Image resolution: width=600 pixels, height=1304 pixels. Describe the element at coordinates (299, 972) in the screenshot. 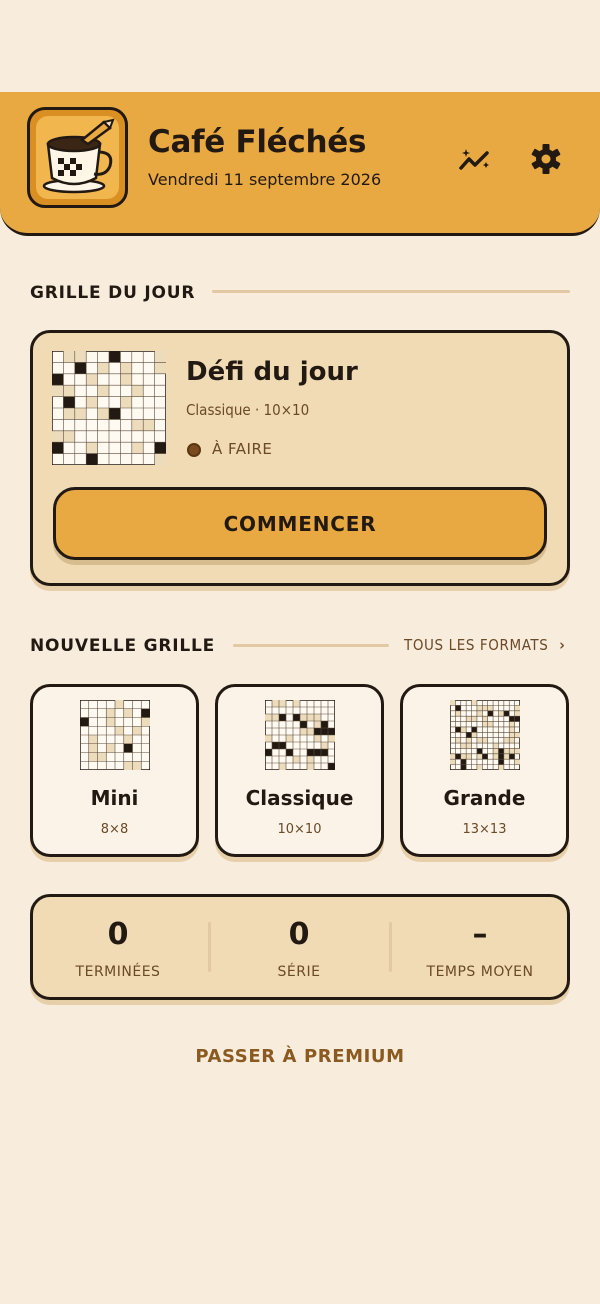

I see `stat-streak-label: SÉRIE` at that location.